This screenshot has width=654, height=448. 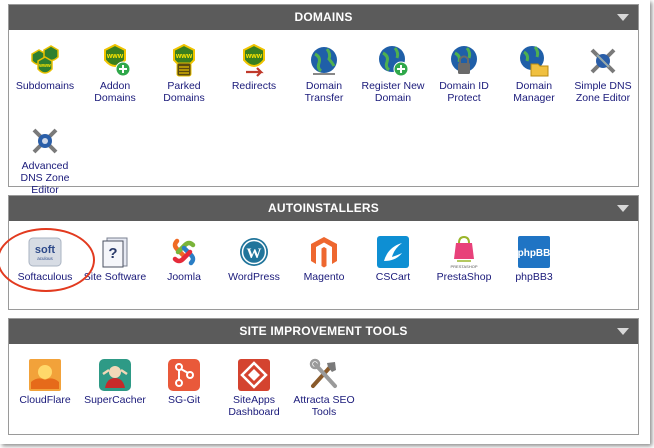 I want to click on softaculous-tile: soft aculous Softaculous, so click(x=45, y=259).